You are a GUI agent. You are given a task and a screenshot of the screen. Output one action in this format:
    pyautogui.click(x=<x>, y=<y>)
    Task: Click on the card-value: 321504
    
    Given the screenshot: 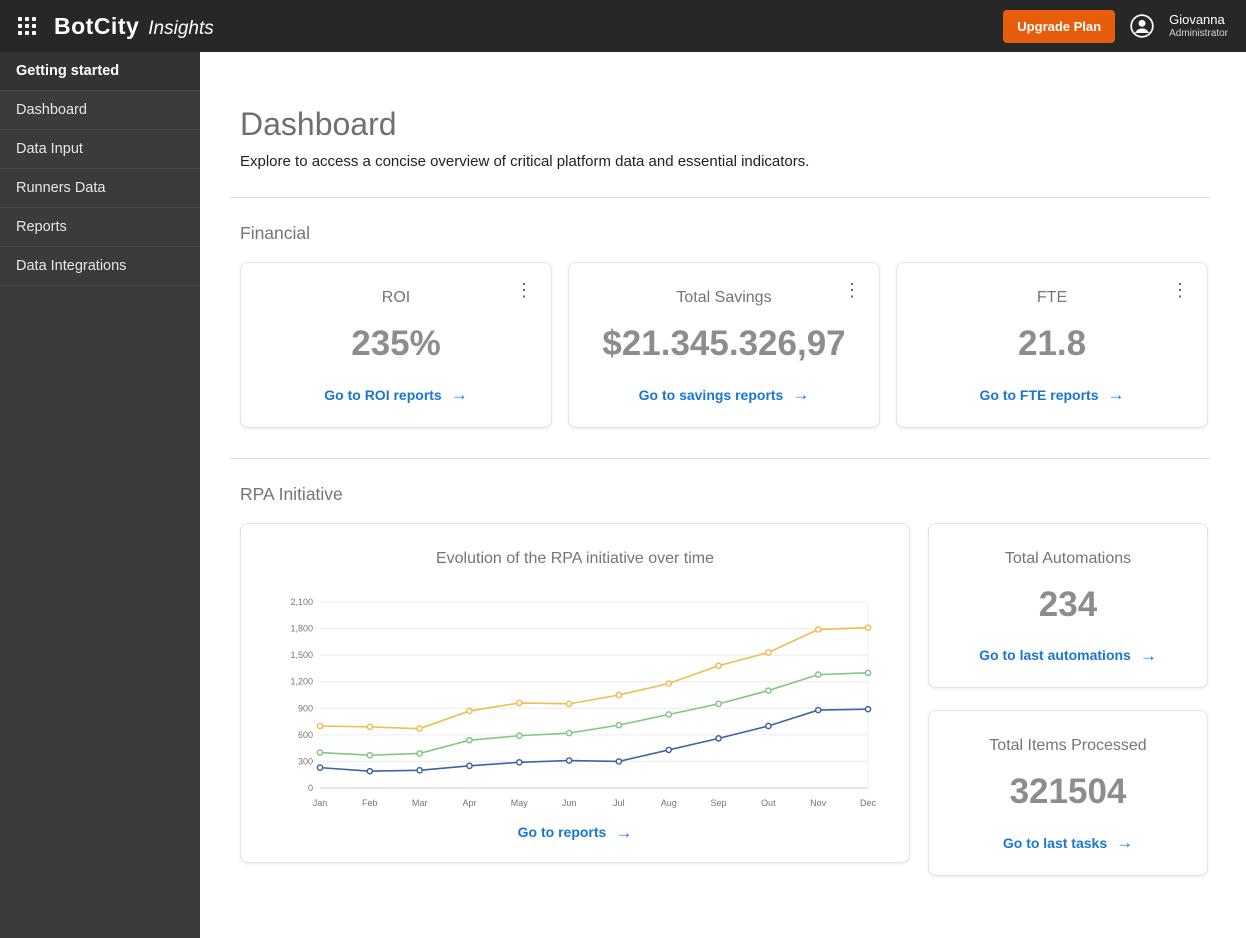 What is the action you would take?
    pyautogui.click(x=1068, y=791)
    